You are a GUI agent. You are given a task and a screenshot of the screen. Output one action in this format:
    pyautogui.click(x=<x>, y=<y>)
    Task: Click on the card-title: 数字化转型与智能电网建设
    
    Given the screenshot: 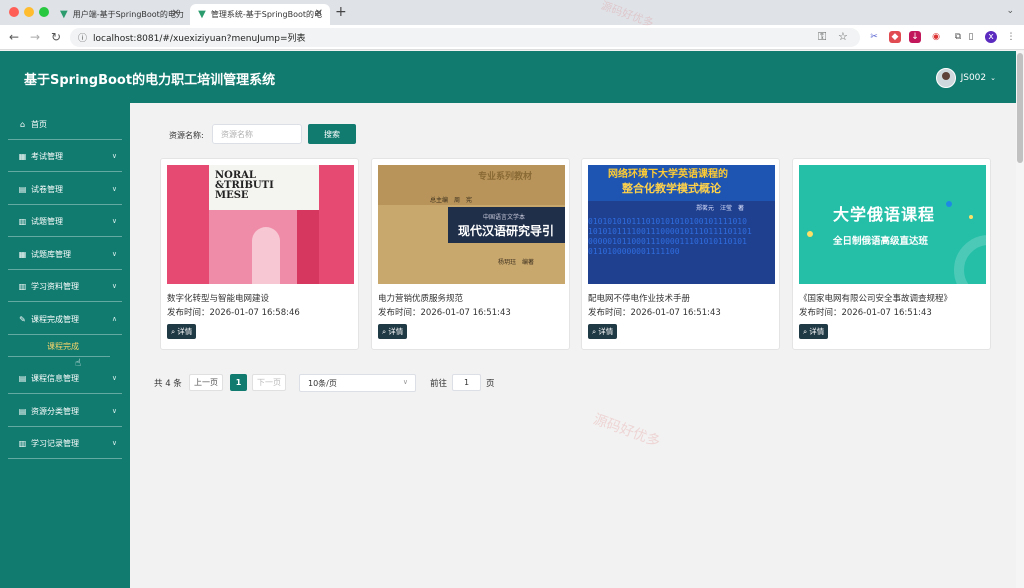 What is the action you would take?
    pyautogui.click(x=218, y=299)
    